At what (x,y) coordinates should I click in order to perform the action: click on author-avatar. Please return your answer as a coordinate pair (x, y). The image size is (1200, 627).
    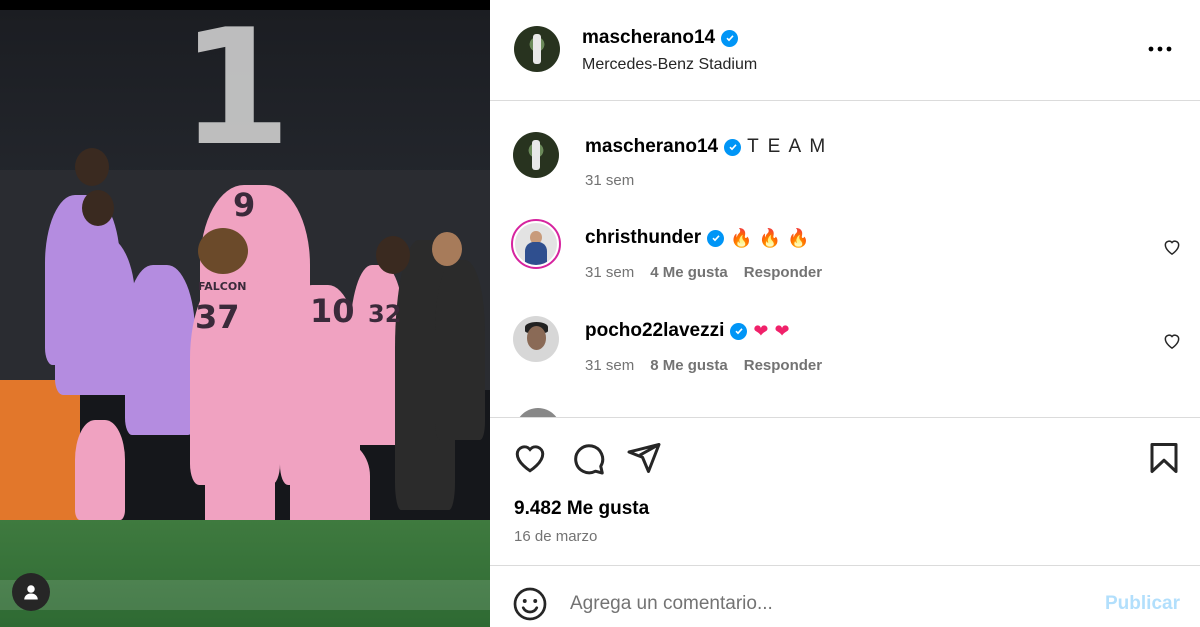
    Looking at the image, I should click on (537, 49).